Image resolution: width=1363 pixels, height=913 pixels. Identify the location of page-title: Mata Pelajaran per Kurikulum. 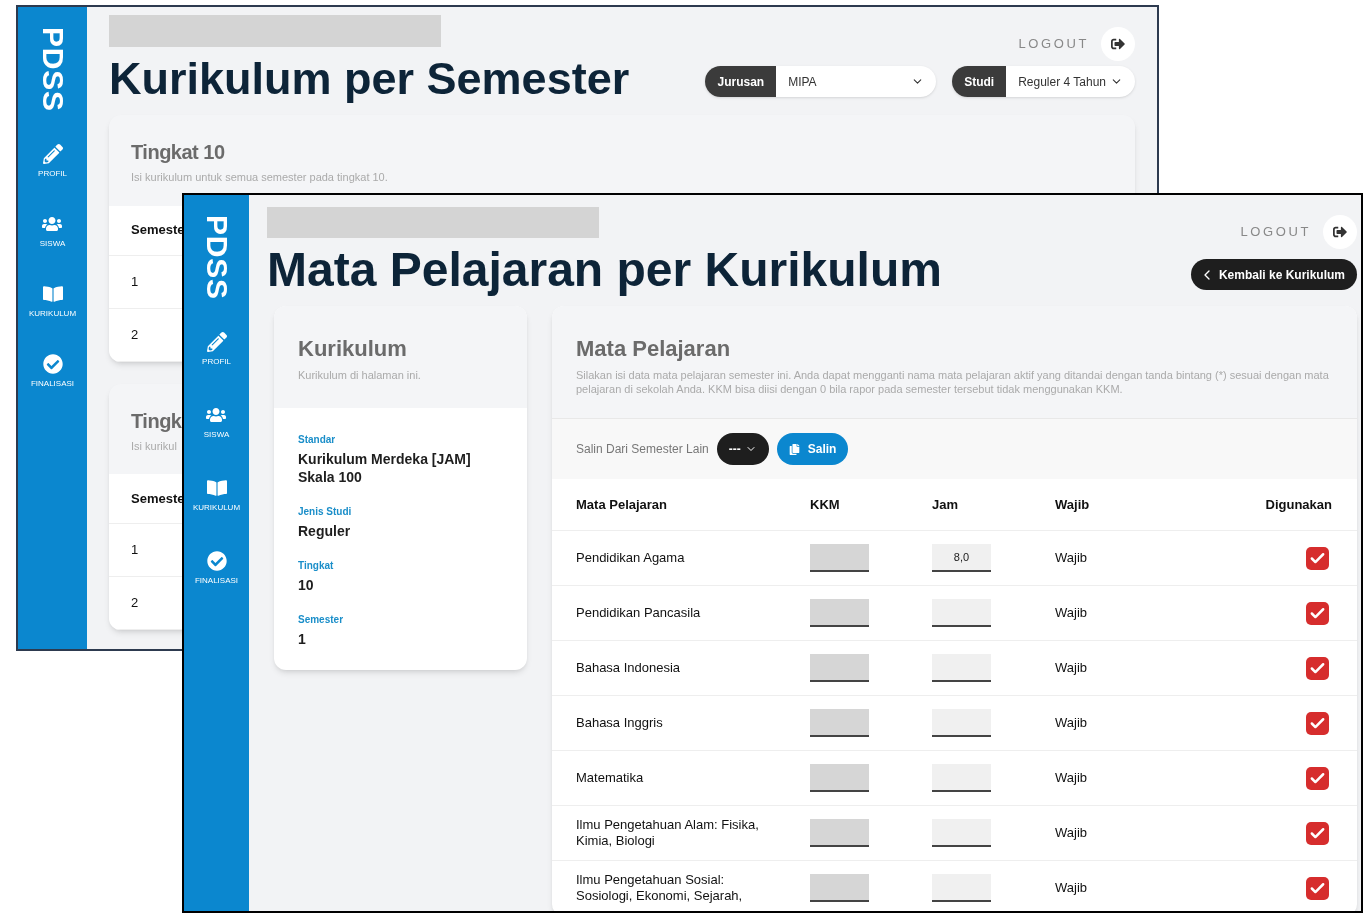
(604, 270).